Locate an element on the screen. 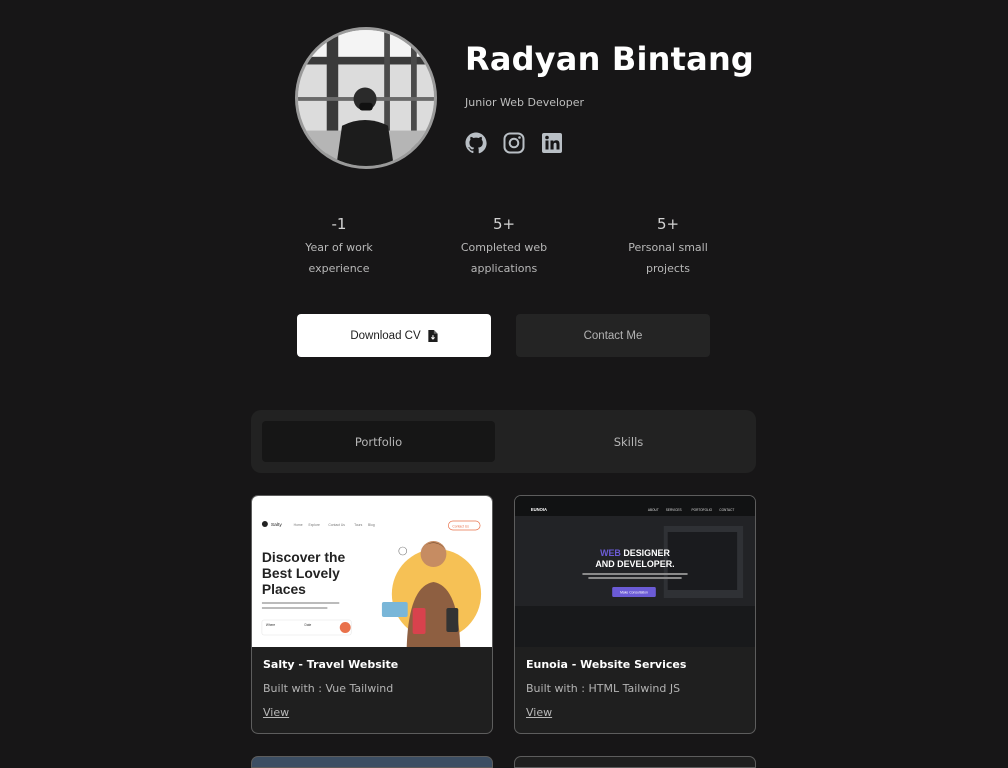 Image resolution: width=1008 pixels, height=768 pixels. stat-label-line2: projects is located at coordinates (668, 268).